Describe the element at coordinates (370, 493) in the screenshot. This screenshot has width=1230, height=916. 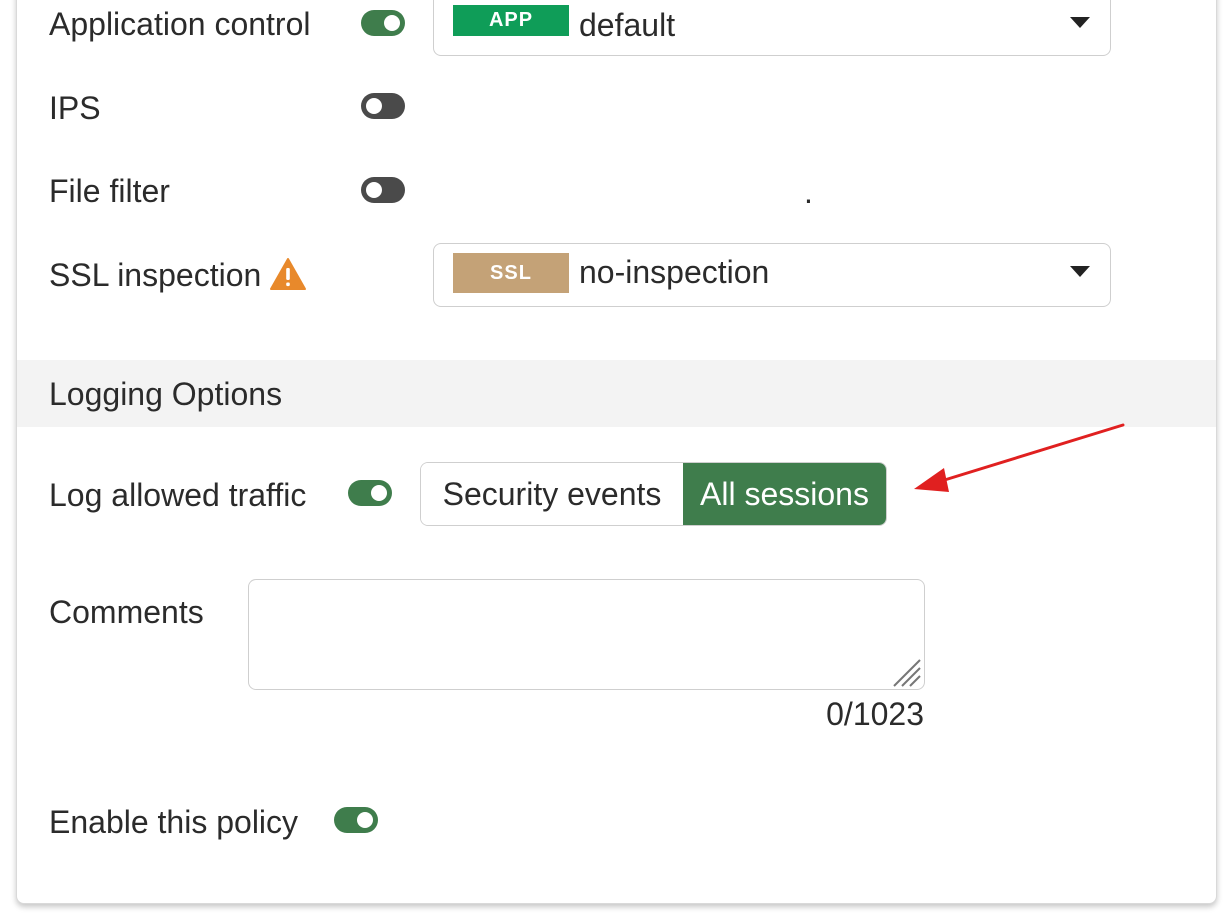
I see `log-allowed-traffic-toggle` at that location.